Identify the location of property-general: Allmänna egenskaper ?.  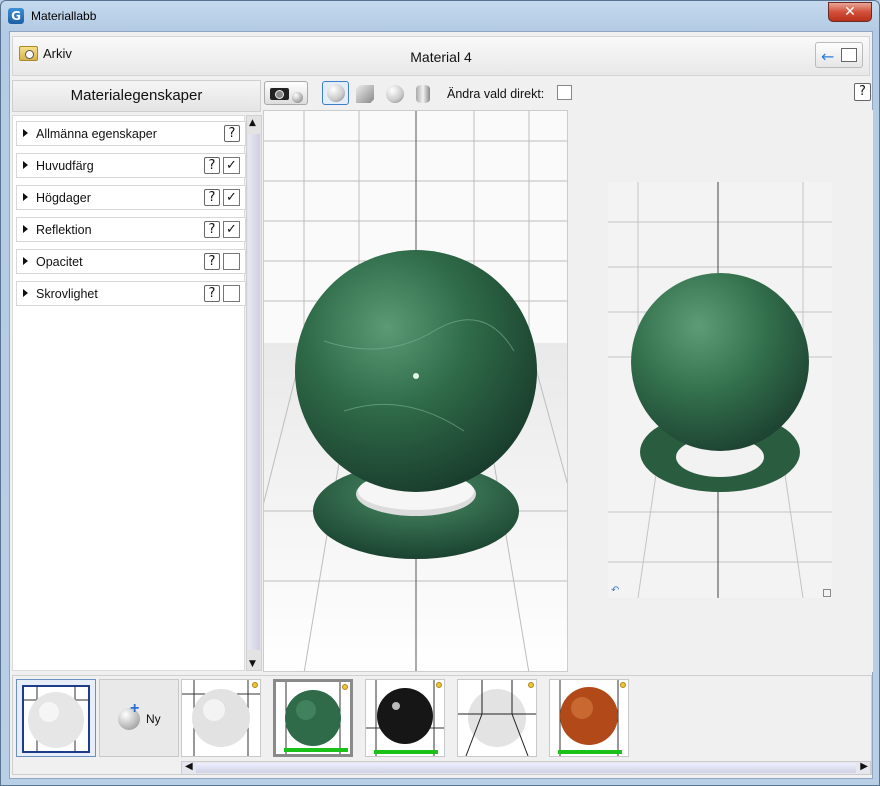
(131, 133).